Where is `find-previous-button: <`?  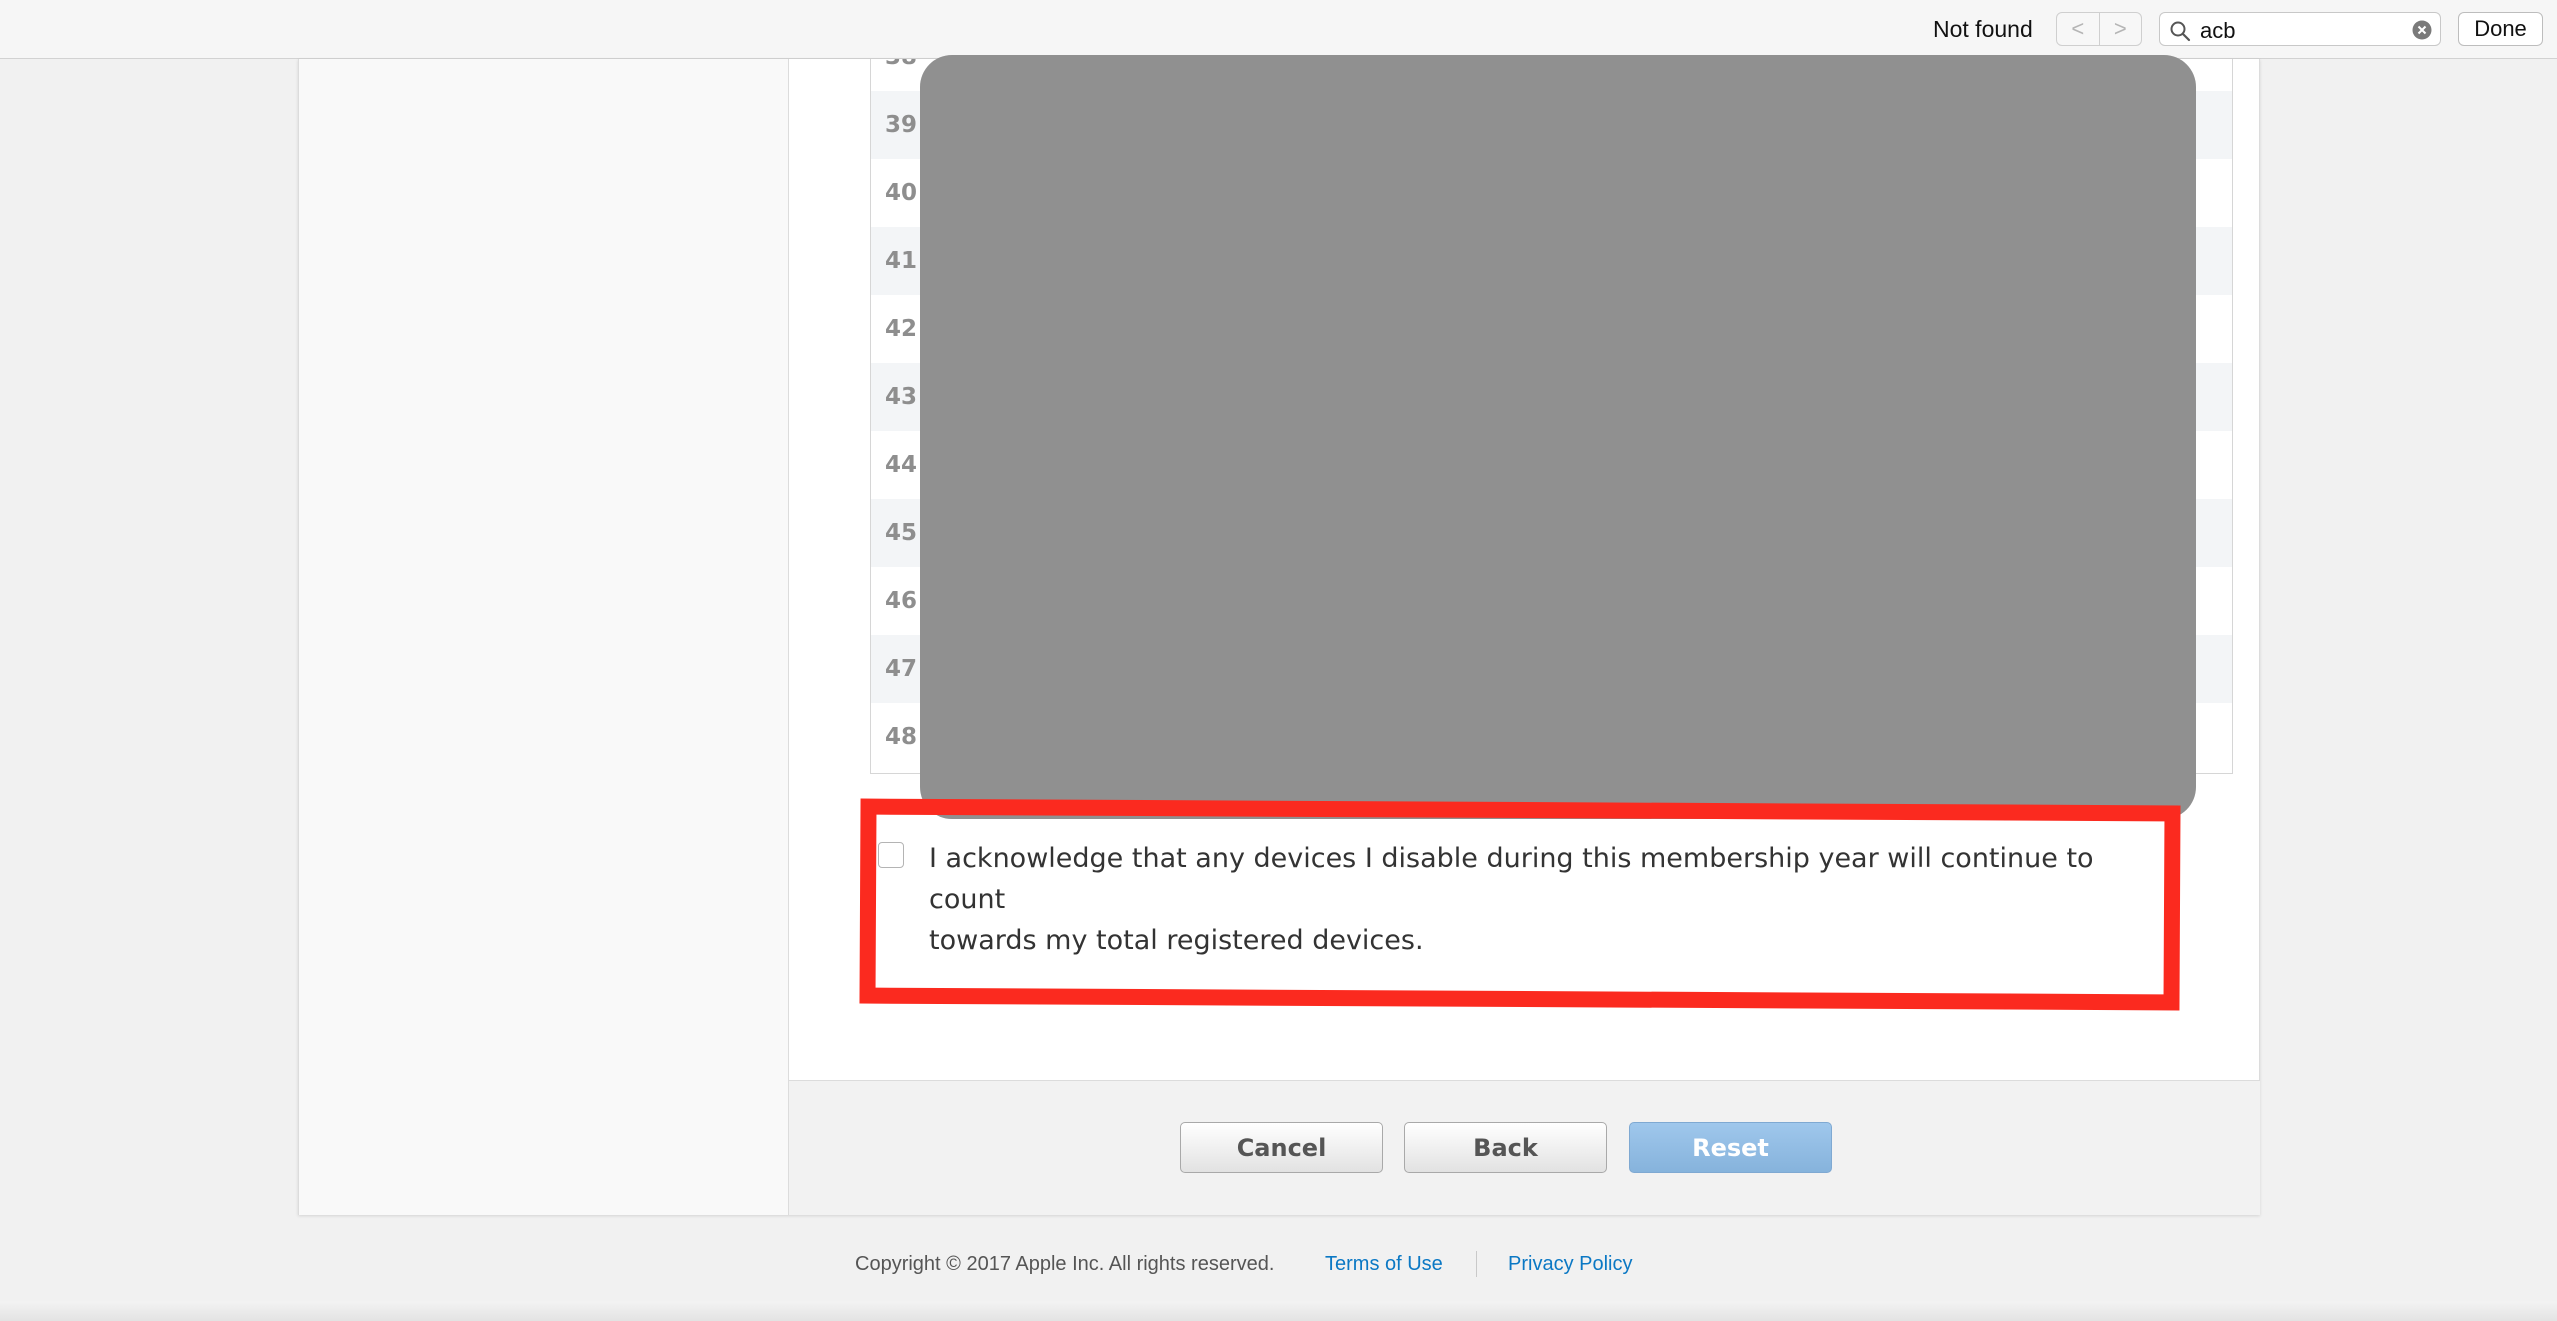
find-previous-button: < is located at coordinates (2078, 29).